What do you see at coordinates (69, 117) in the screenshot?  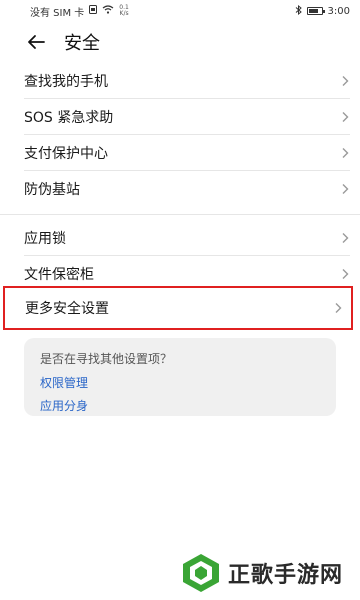 I see `list-item-label: SOS 紧急求助` at bounding box center [69, 117].